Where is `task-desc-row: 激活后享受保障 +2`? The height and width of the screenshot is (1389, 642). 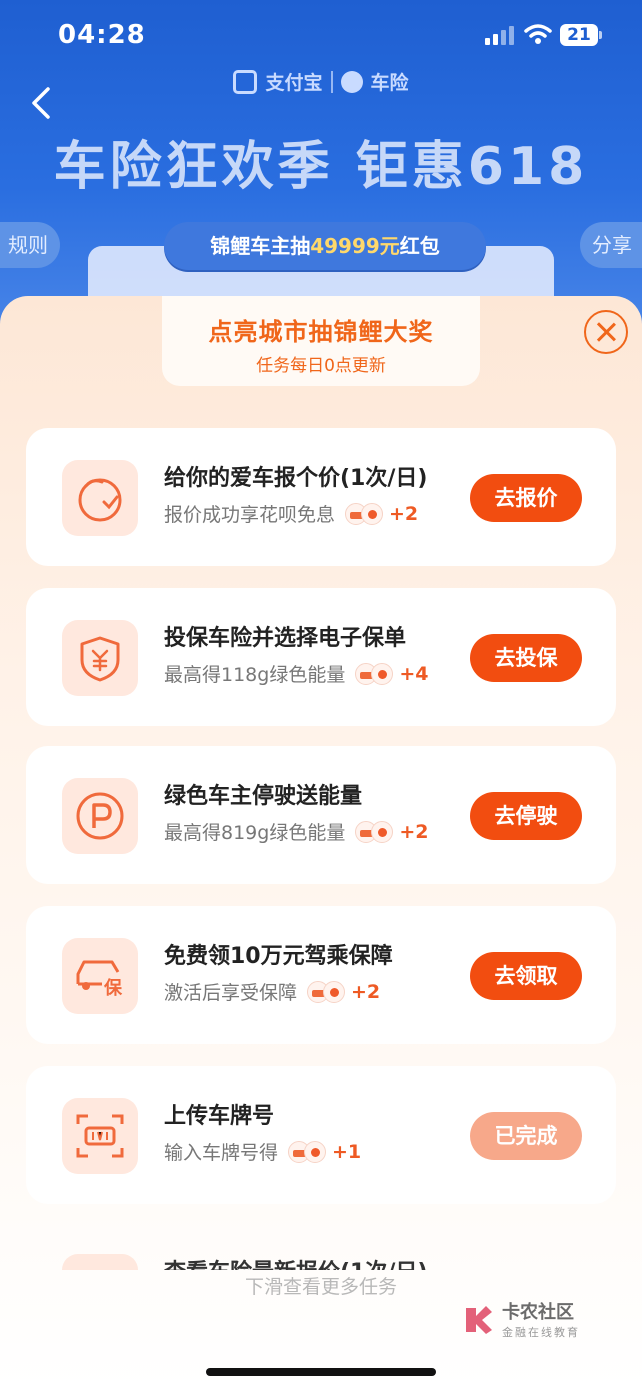
task-desc-row: 激活后享受保障 +2 is located at coordinates (272, 991).